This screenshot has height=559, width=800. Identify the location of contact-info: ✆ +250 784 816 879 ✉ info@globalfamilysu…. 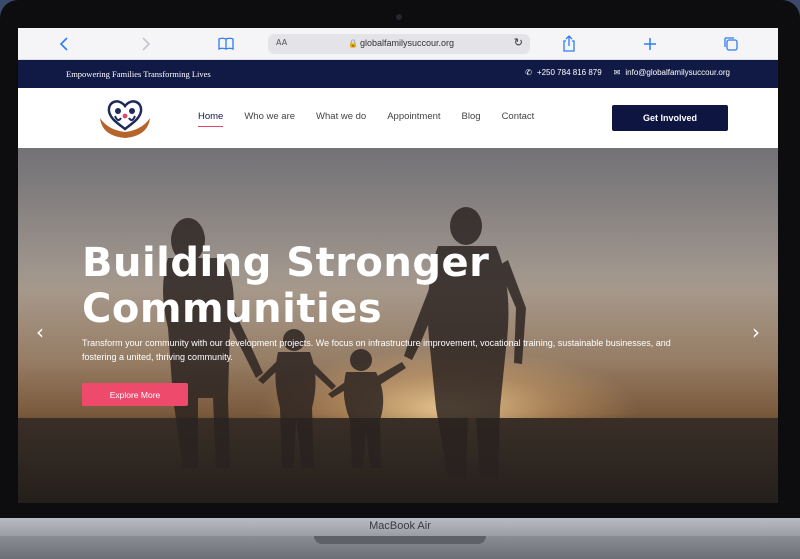
(627, 72).